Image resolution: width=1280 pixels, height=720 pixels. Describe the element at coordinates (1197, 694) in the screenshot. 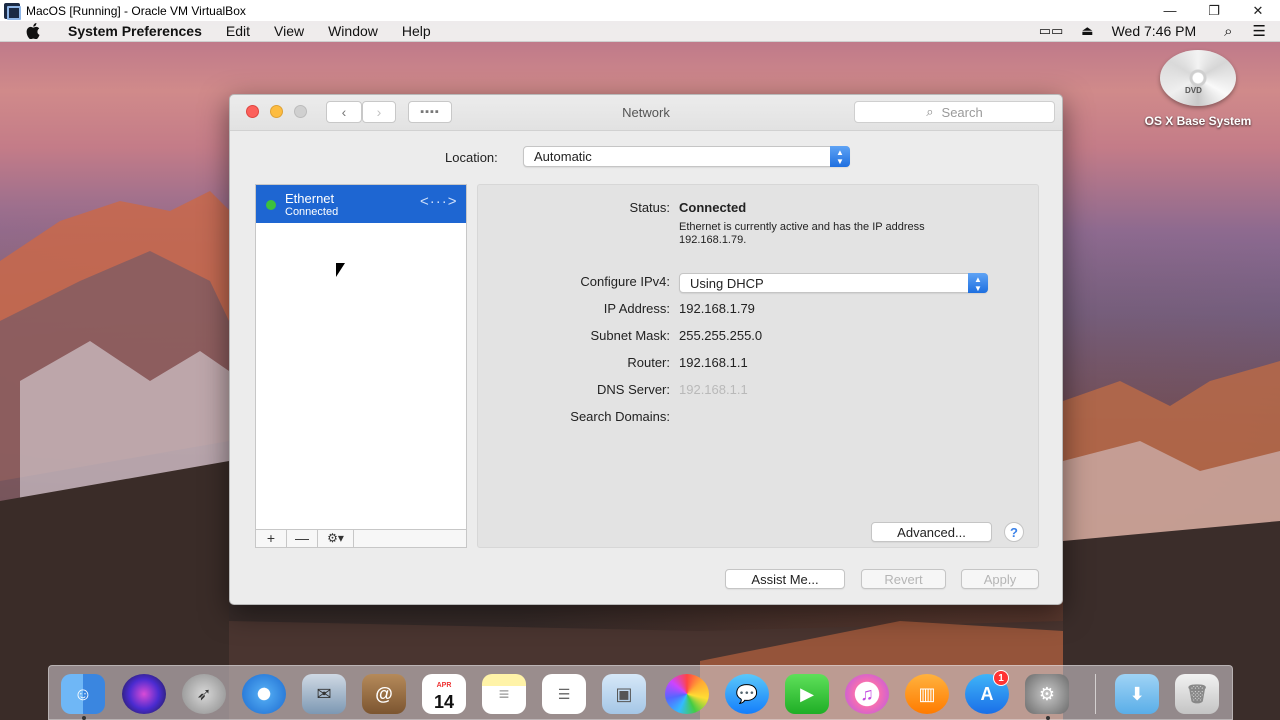

I see `trash-icon: 🗑` at that location.